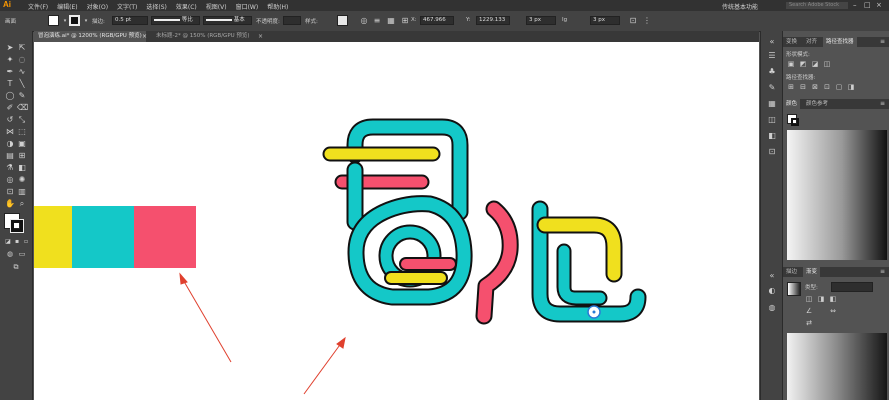 This screenshot has height=400, width=889. What do you see at coordinates (10, 254) in the screenshot?
I see `draw-mode-icon: ◍` at bounding box center [10, 254].